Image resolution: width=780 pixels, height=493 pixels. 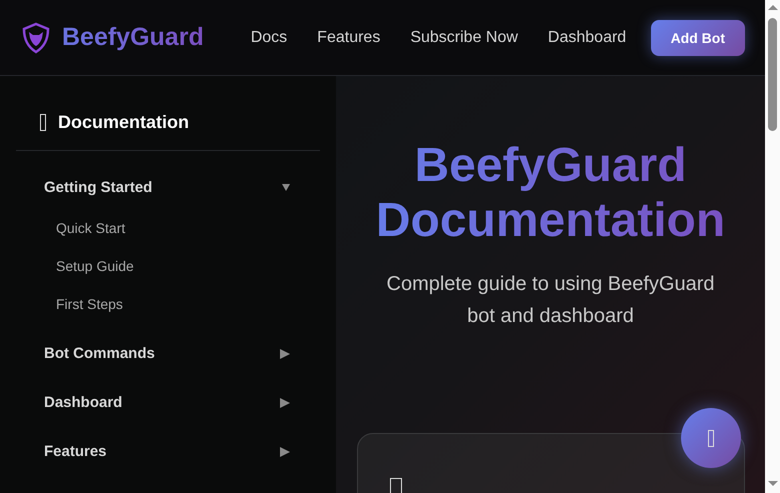 I want to click on floating-action-button, so click(x=711, y=438).